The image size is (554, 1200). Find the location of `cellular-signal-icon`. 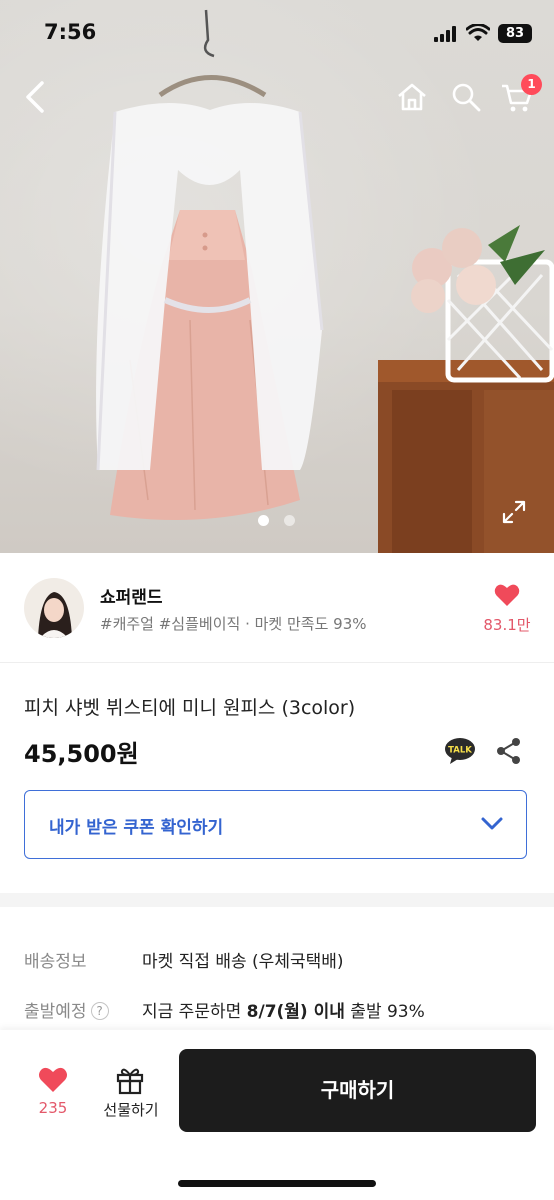

cellular-signal-icon is located at coordinates (445, 34).